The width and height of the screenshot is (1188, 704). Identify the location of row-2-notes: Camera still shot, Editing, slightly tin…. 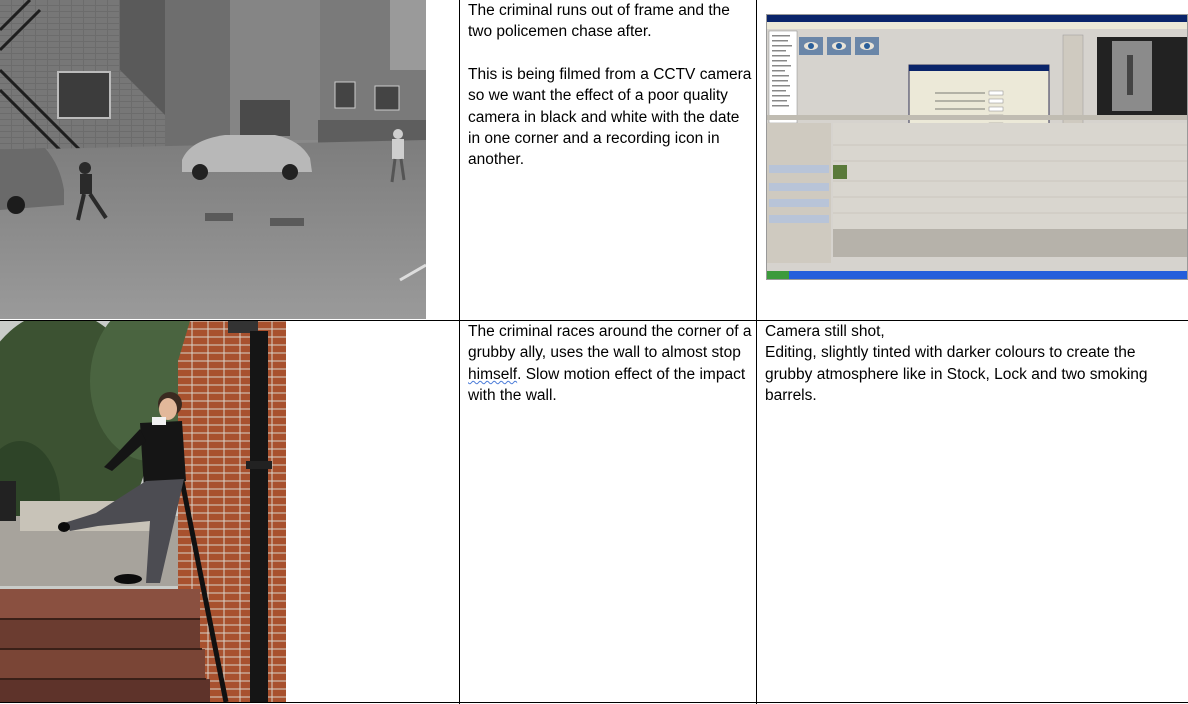
(974, 364).